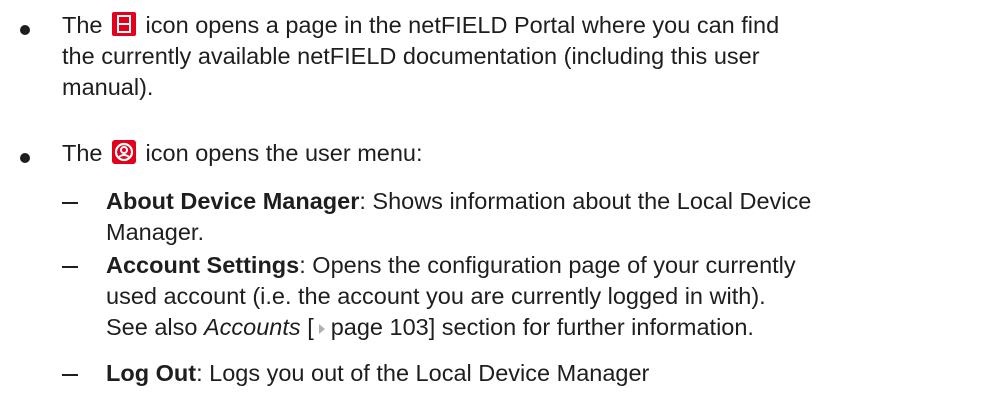  I want to click on ref-bracket: [, so click(310, 327).